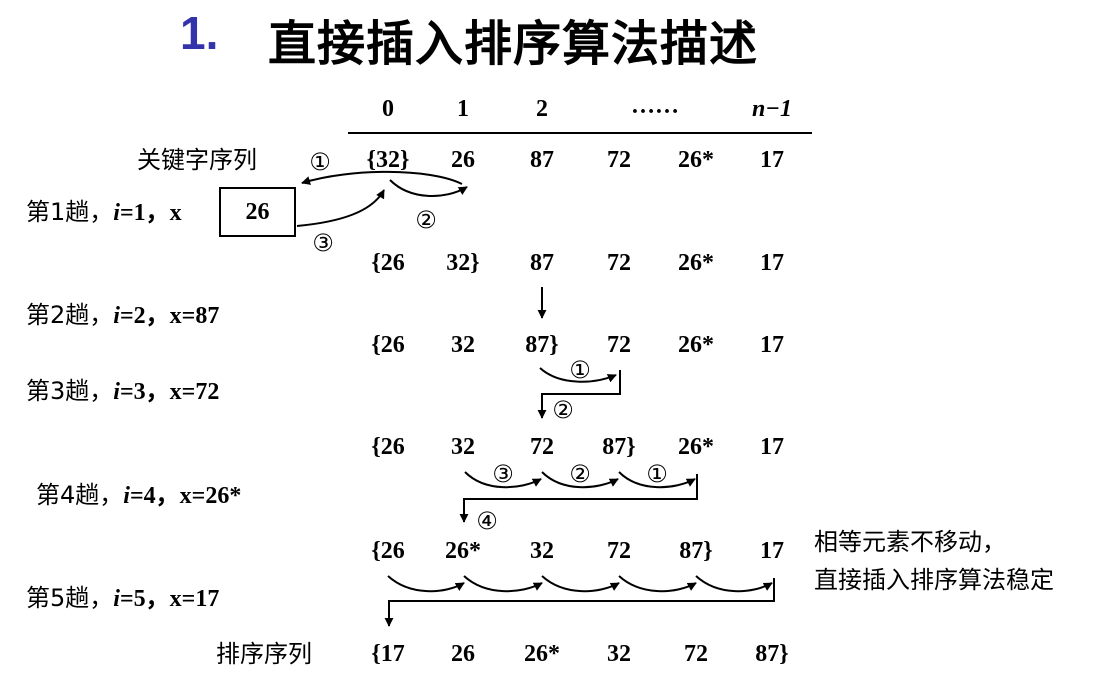  I want to click on pass-1-arrow-take-out, so click(382, 177).